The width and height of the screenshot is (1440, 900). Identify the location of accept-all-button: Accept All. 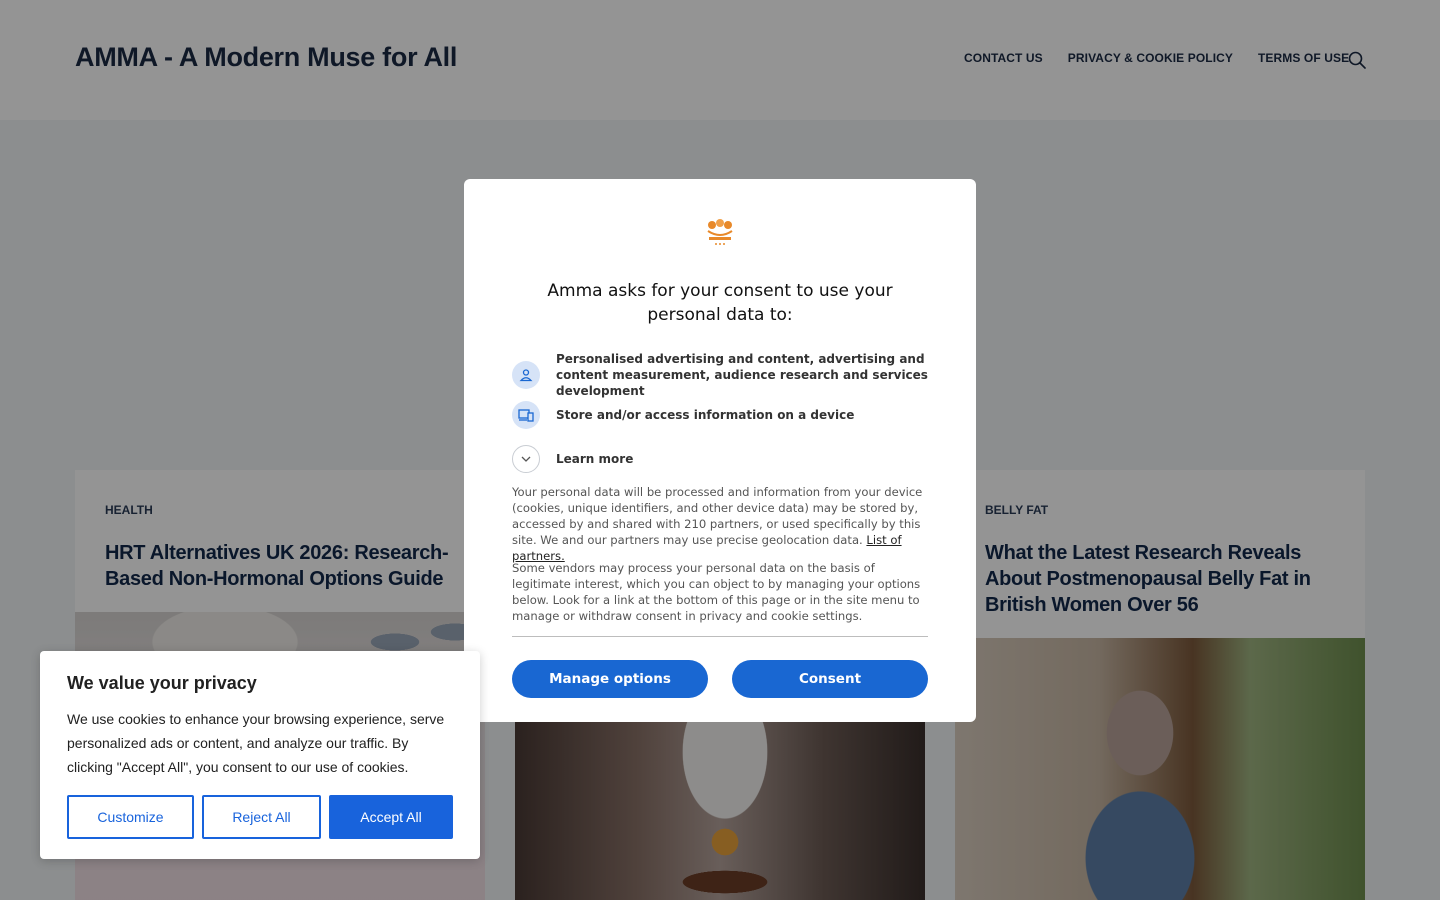
(391, 817).